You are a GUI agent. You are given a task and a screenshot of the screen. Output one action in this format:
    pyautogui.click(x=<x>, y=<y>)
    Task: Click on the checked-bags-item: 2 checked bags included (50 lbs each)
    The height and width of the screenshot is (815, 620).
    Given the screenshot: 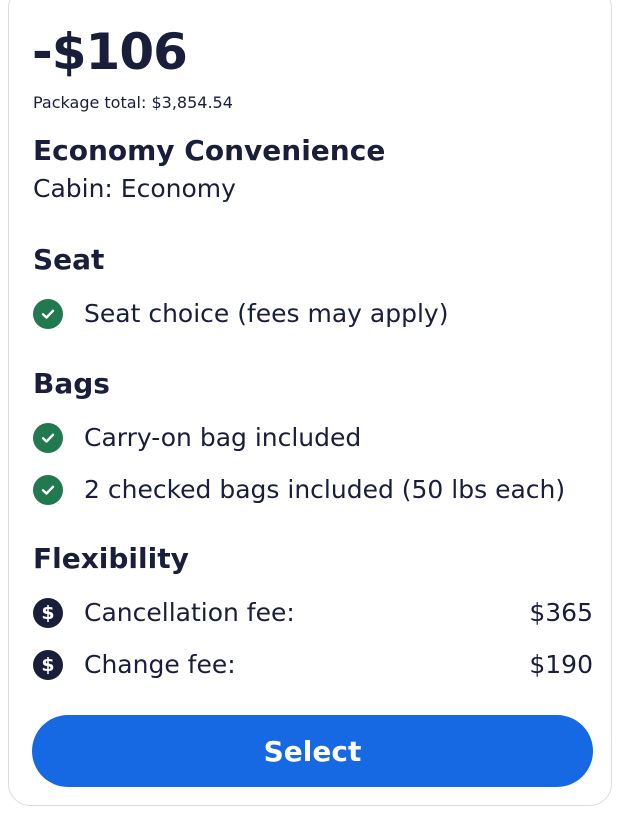 What is the action you would take?
    pyautogui.click(x=313, y=490)
    